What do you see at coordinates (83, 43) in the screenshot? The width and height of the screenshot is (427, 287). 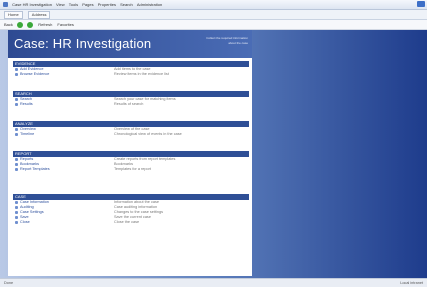 I see `page-title: Case: HR Investigation` at bounding box center [83, 43].